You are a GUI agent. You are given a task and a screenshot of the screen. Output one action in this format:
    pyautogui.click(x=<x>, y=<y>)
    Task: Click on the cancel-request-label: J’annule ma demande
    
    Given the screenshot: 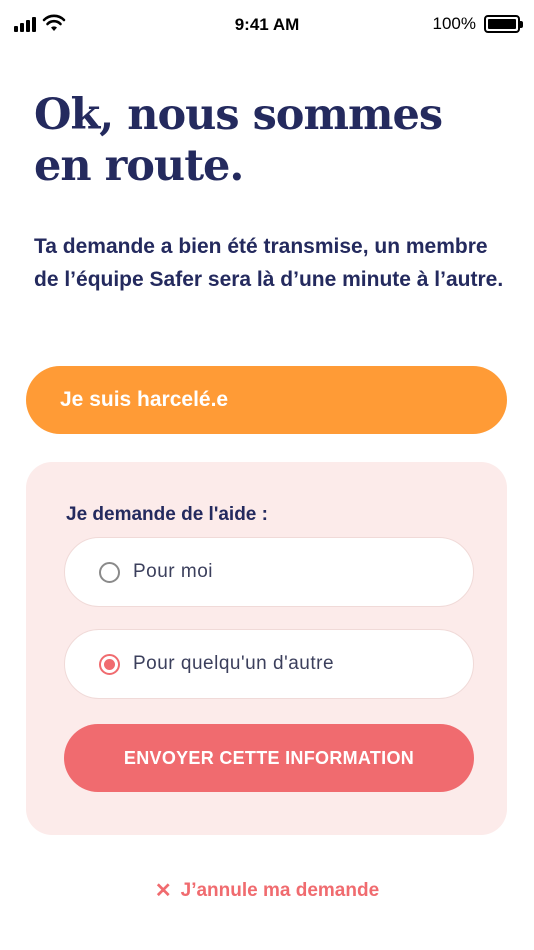 What is the action you would take?
    pyautogui.click(x=280, y=890)
    